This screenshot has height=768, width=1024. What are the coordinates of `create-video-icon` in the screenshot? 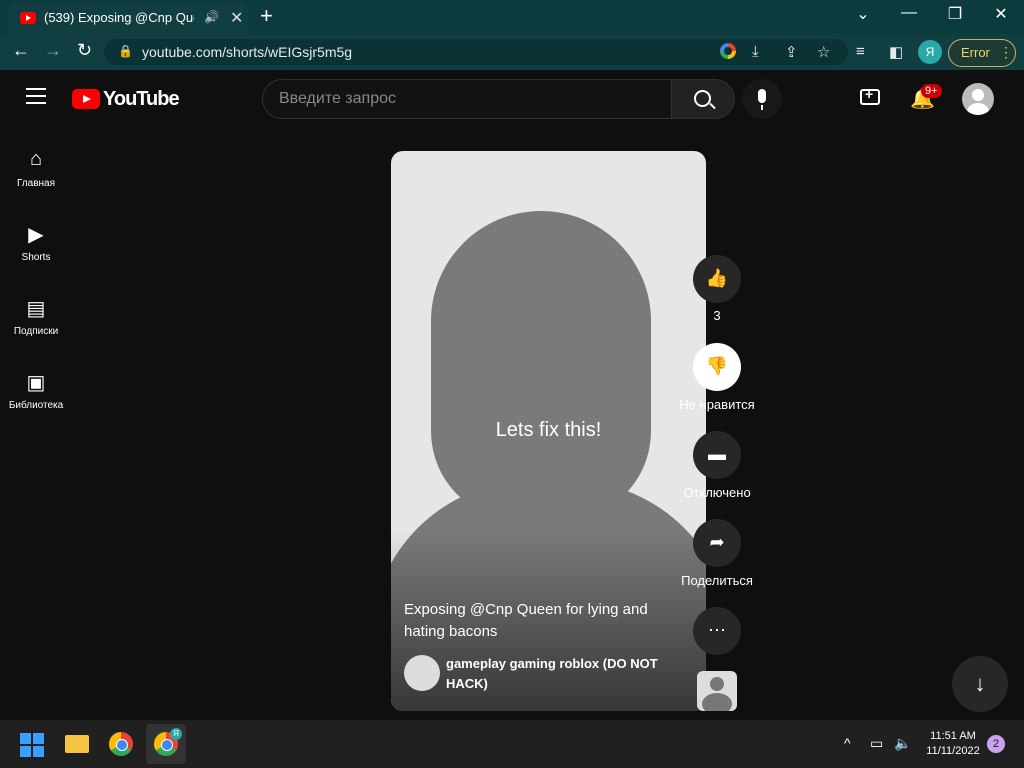 It's located at (870, 95).